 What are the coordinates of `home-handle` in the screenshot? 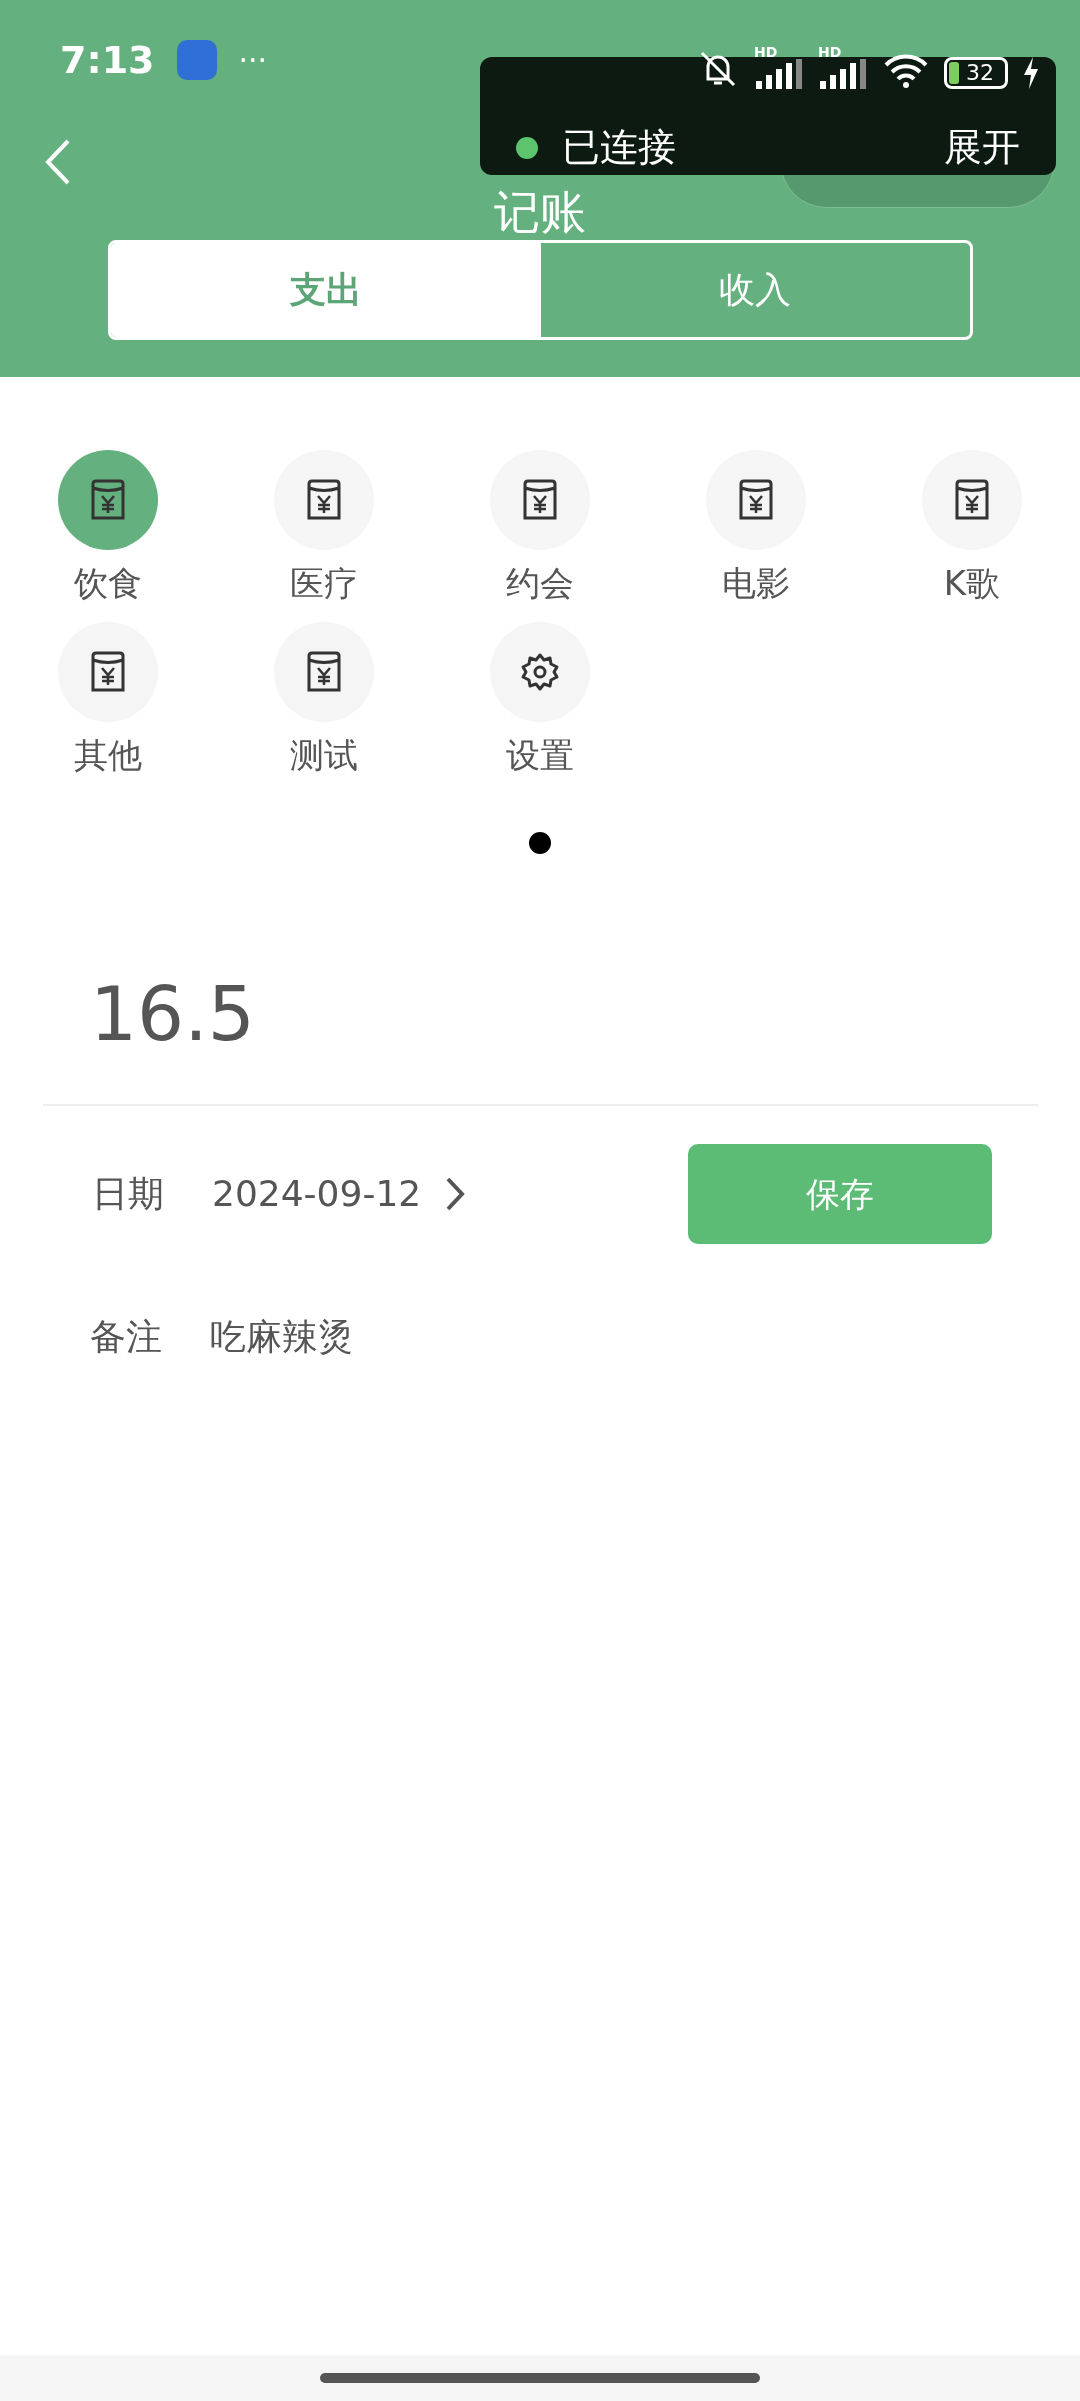 It's located at (540, 2378).